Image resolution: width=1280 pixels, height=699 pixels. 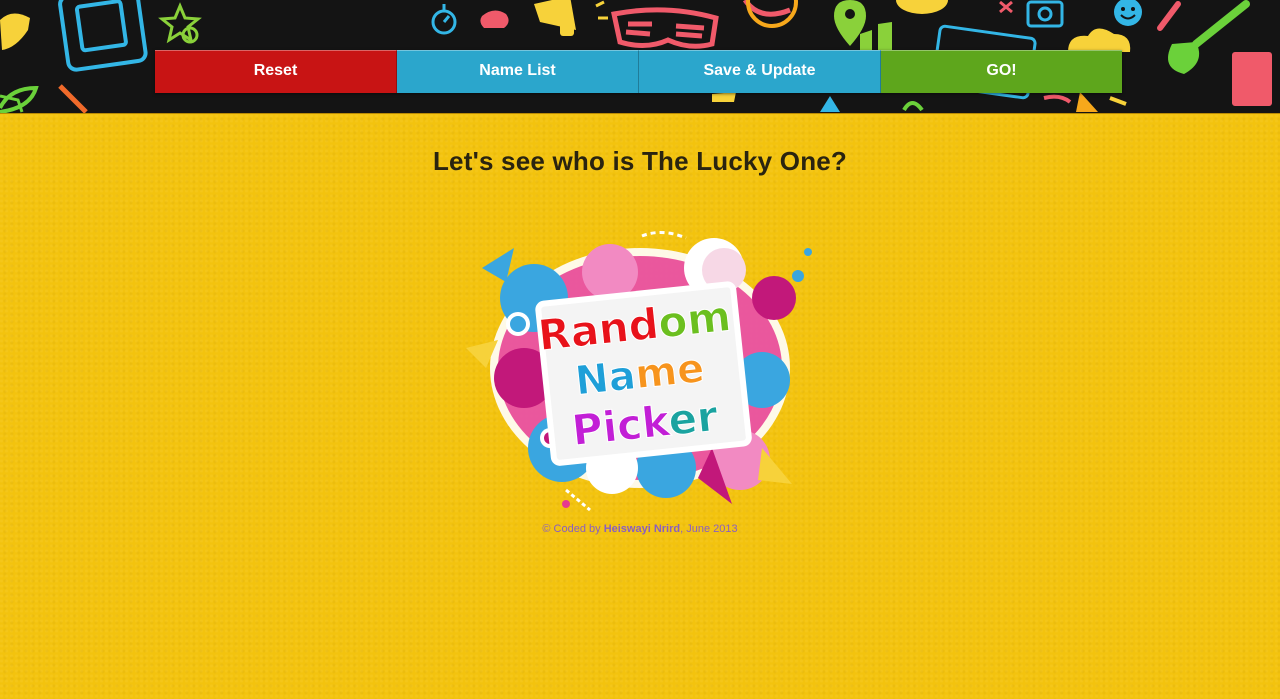 I want to click on megaphone-icon, so click(x=555, y=18).